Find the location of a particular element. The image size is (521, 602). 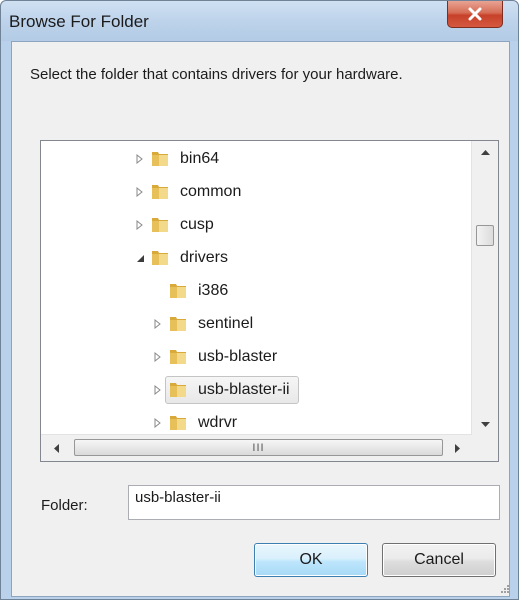

tree-item-content: common is located at coordinates (198, 192).